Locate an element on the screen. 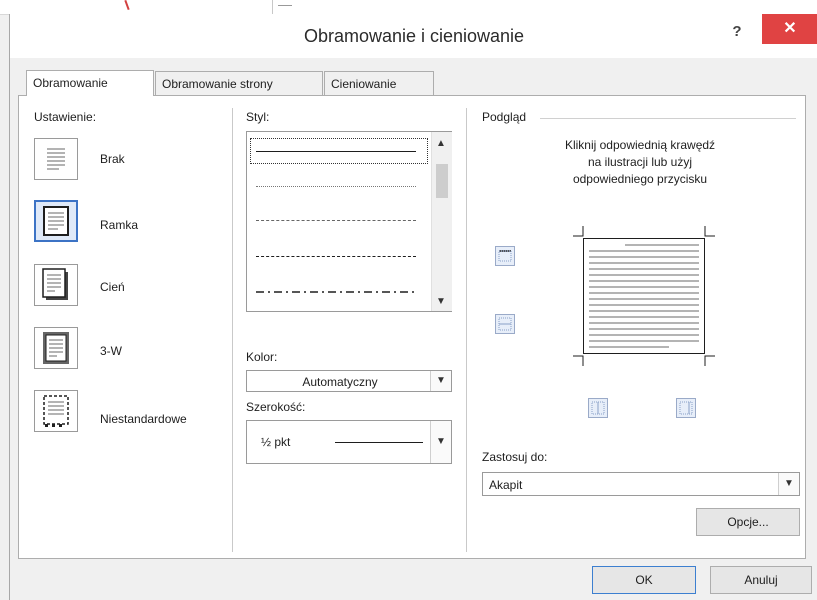 This screenshot has height=600, width=817. instruction-line: na ilustracji lub użyj is located at coordinates (640, 162).